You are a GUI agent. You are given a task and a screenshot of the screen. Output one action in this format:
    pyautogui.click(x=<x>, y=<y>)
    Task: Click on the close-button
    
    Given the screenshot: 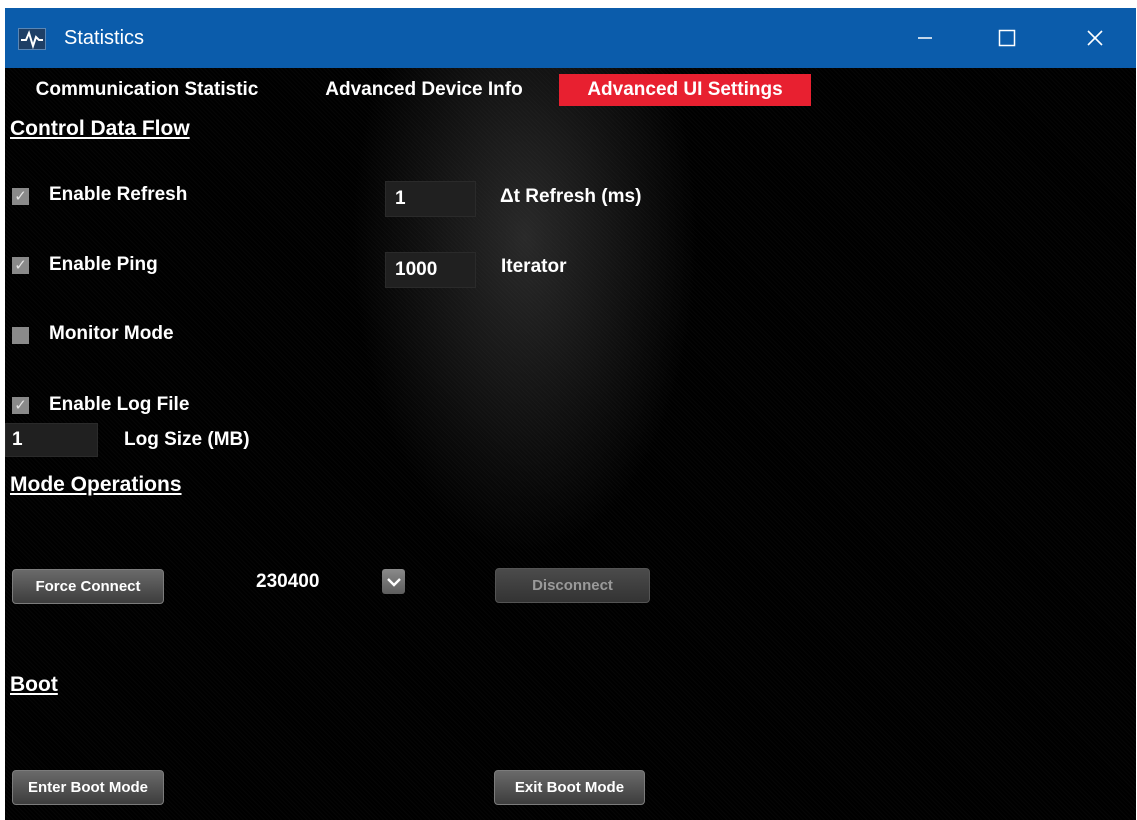 What is the action you would take?
    pyautogui.click(x=1095, y=38)
    